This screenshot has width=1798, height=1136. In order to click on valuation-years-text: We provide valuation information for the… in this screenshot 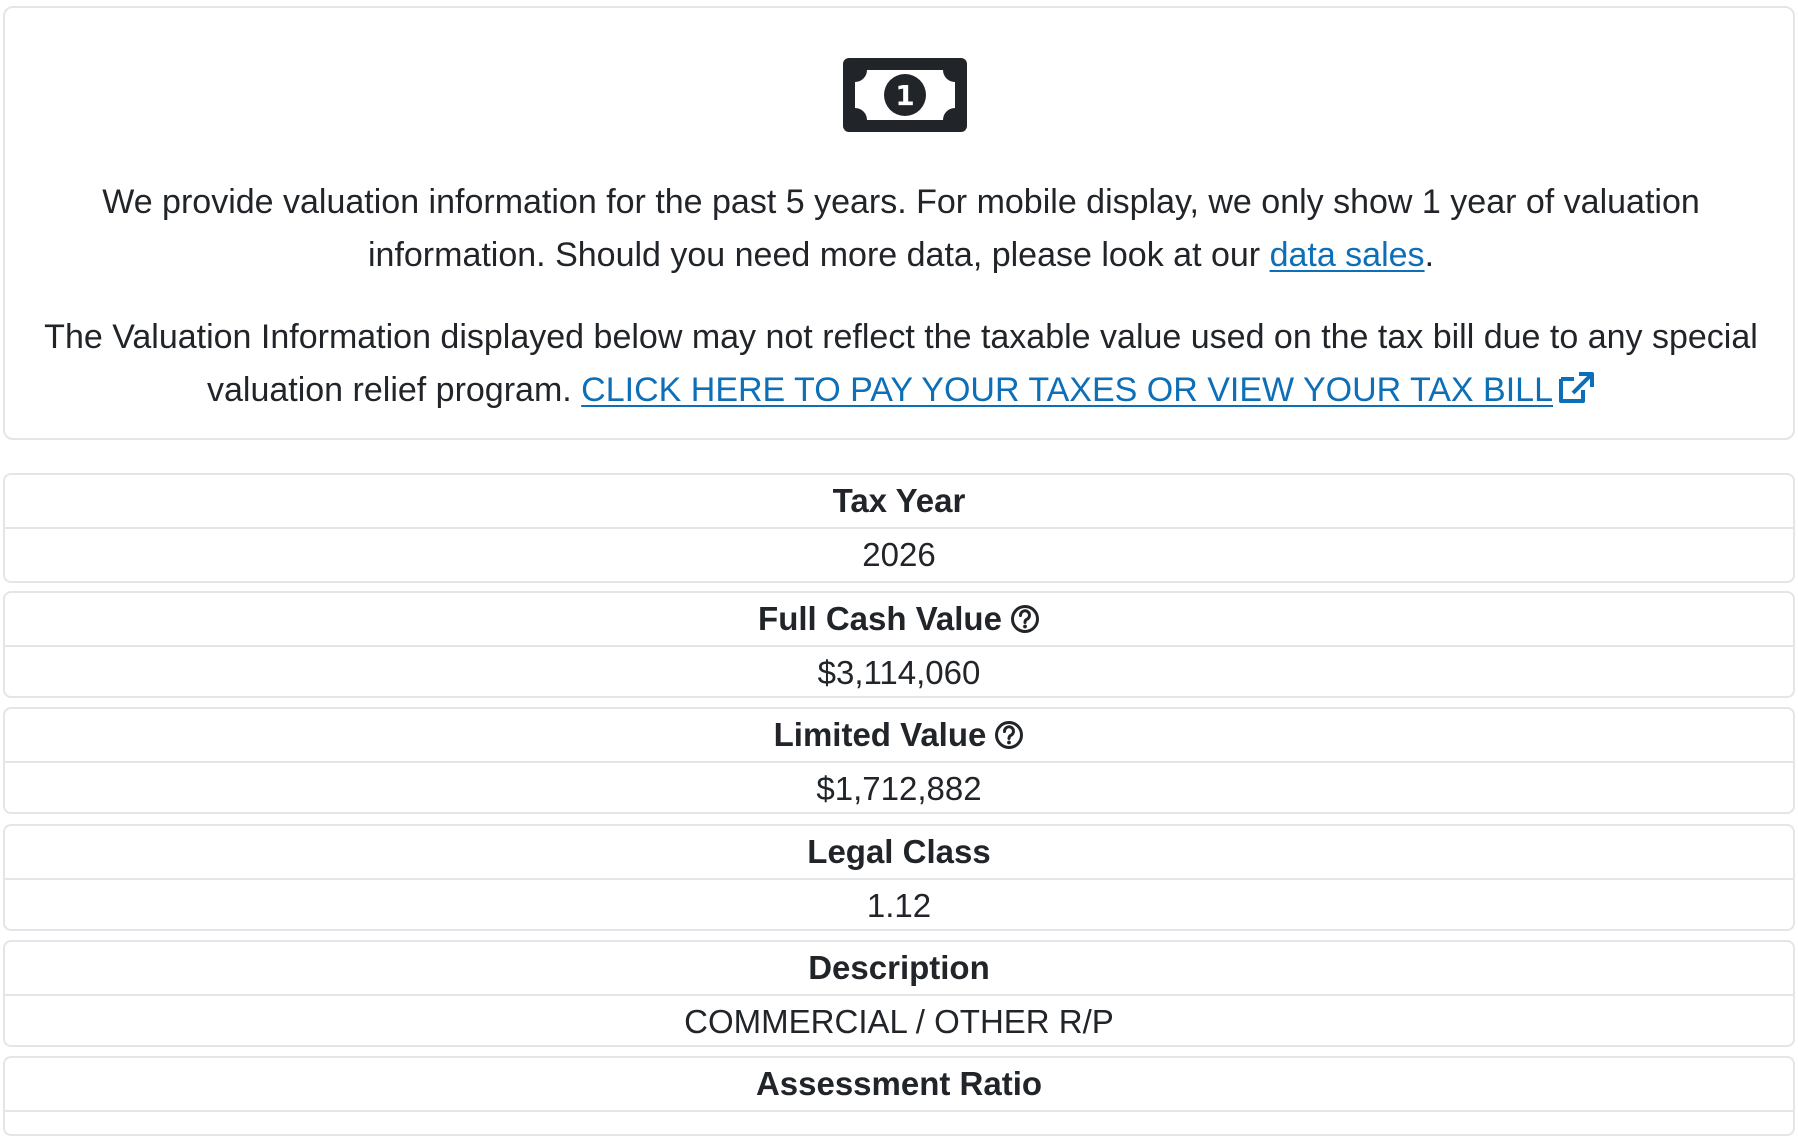, I will do `click(901, 228)`.